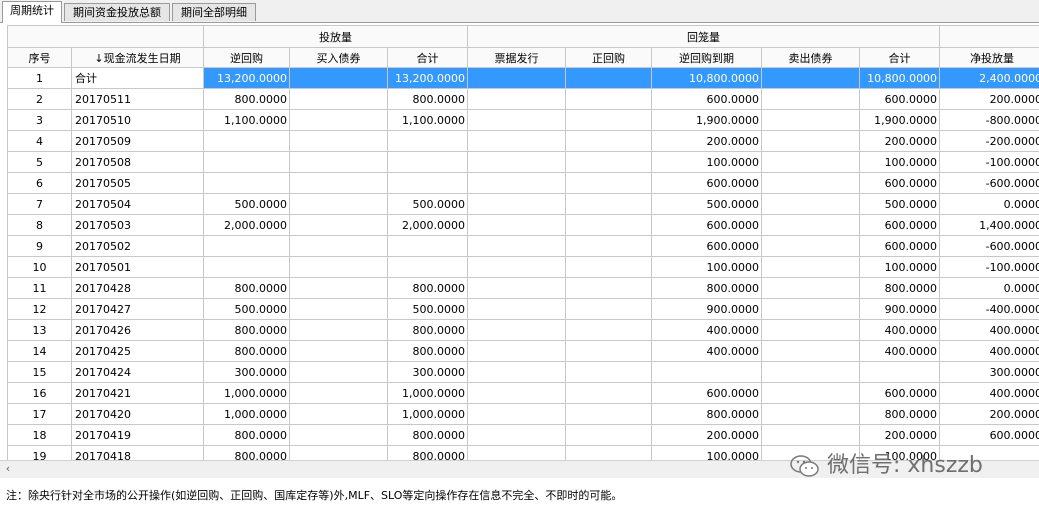 This screenshot has height=509, width=1039. I want to click on cell-subtotal-withdraw: 900.0000, so click(900, 309).